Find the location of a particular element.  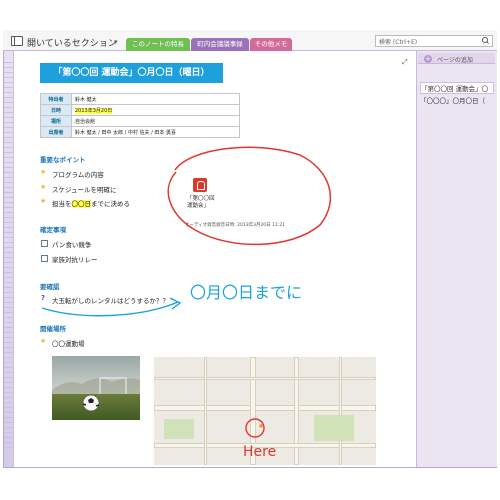

table-value: 鈴木 健太 is located at coordinates (155, 99).